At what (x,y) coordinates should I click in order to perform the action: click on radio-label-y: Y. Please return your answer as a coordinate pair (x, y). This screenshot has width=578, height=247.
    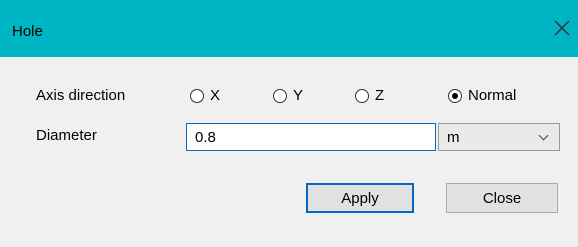
    Looking at the image, I should click on (298, 95).